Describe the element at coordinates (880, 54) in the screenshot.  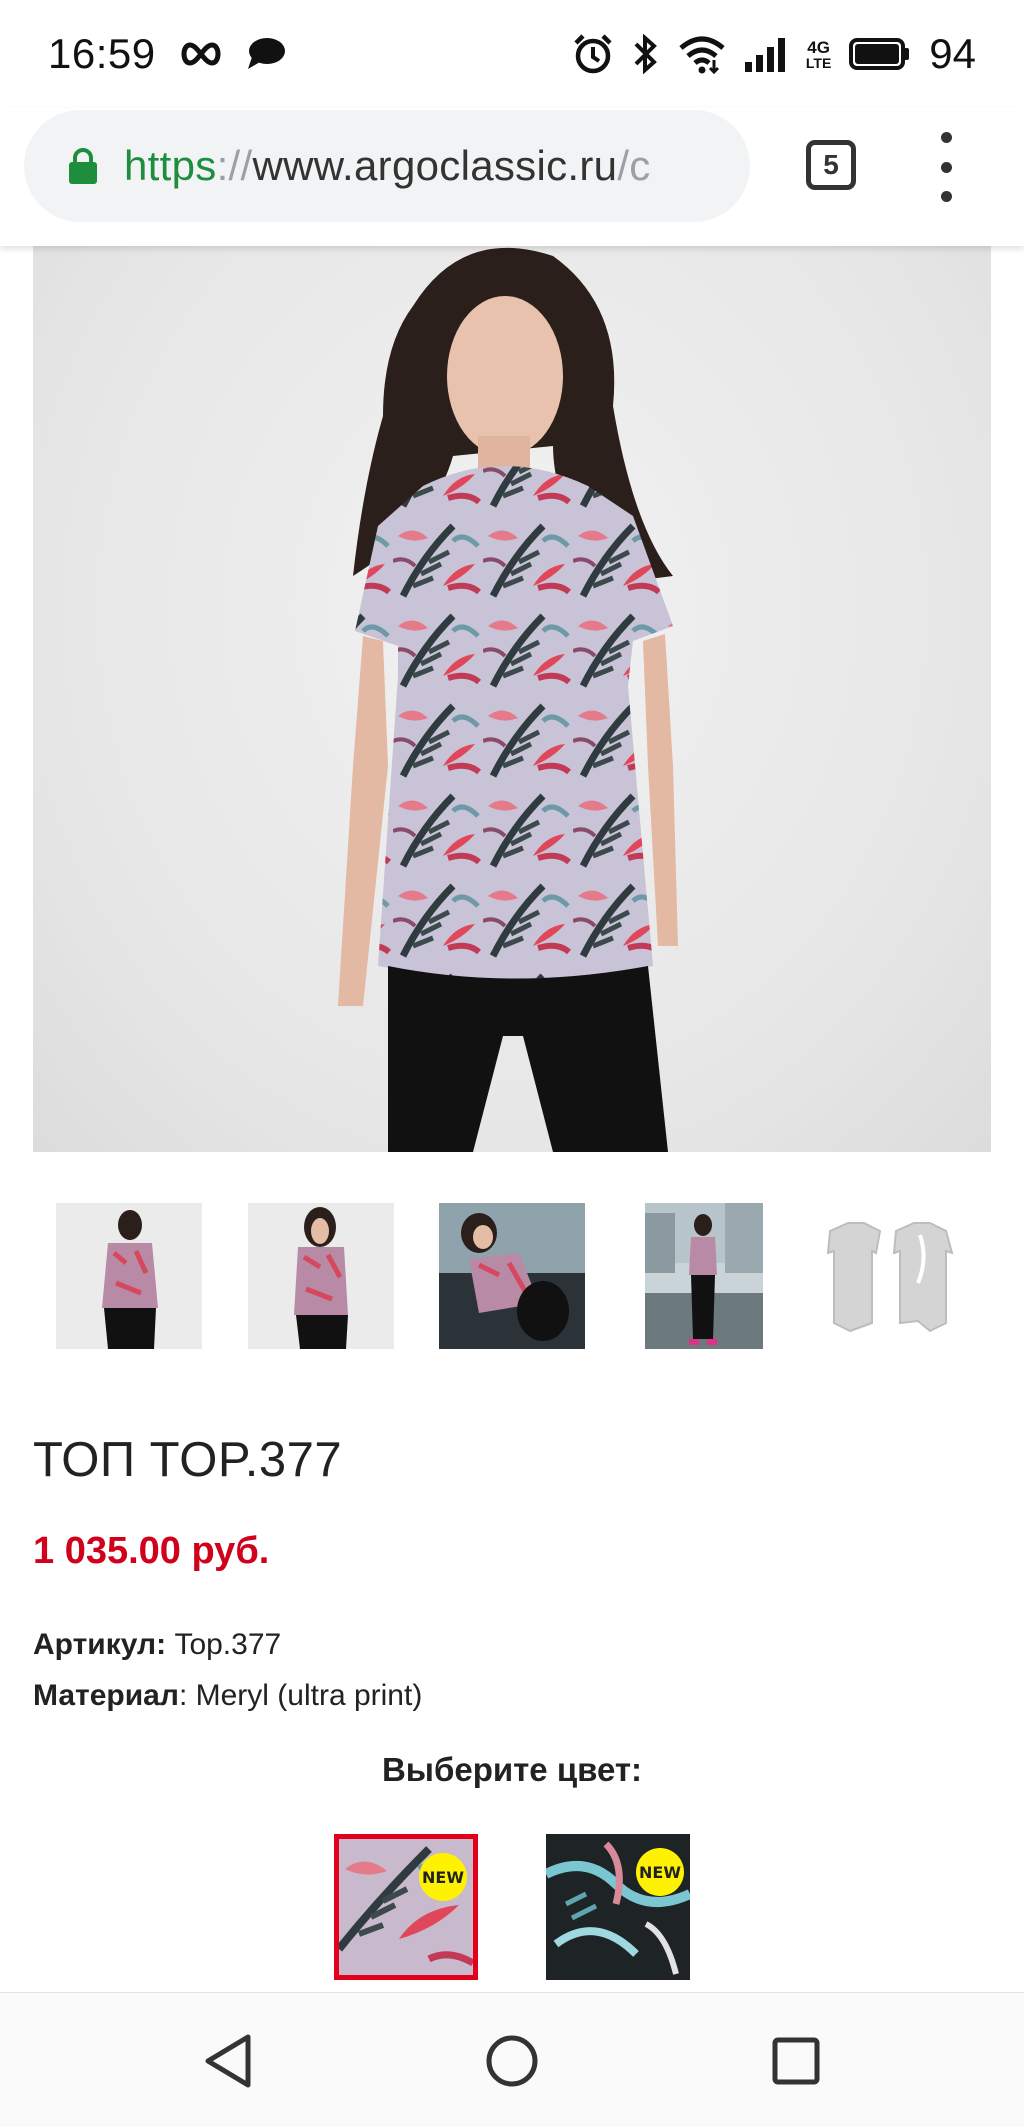
I see `battery-icon` at that location.